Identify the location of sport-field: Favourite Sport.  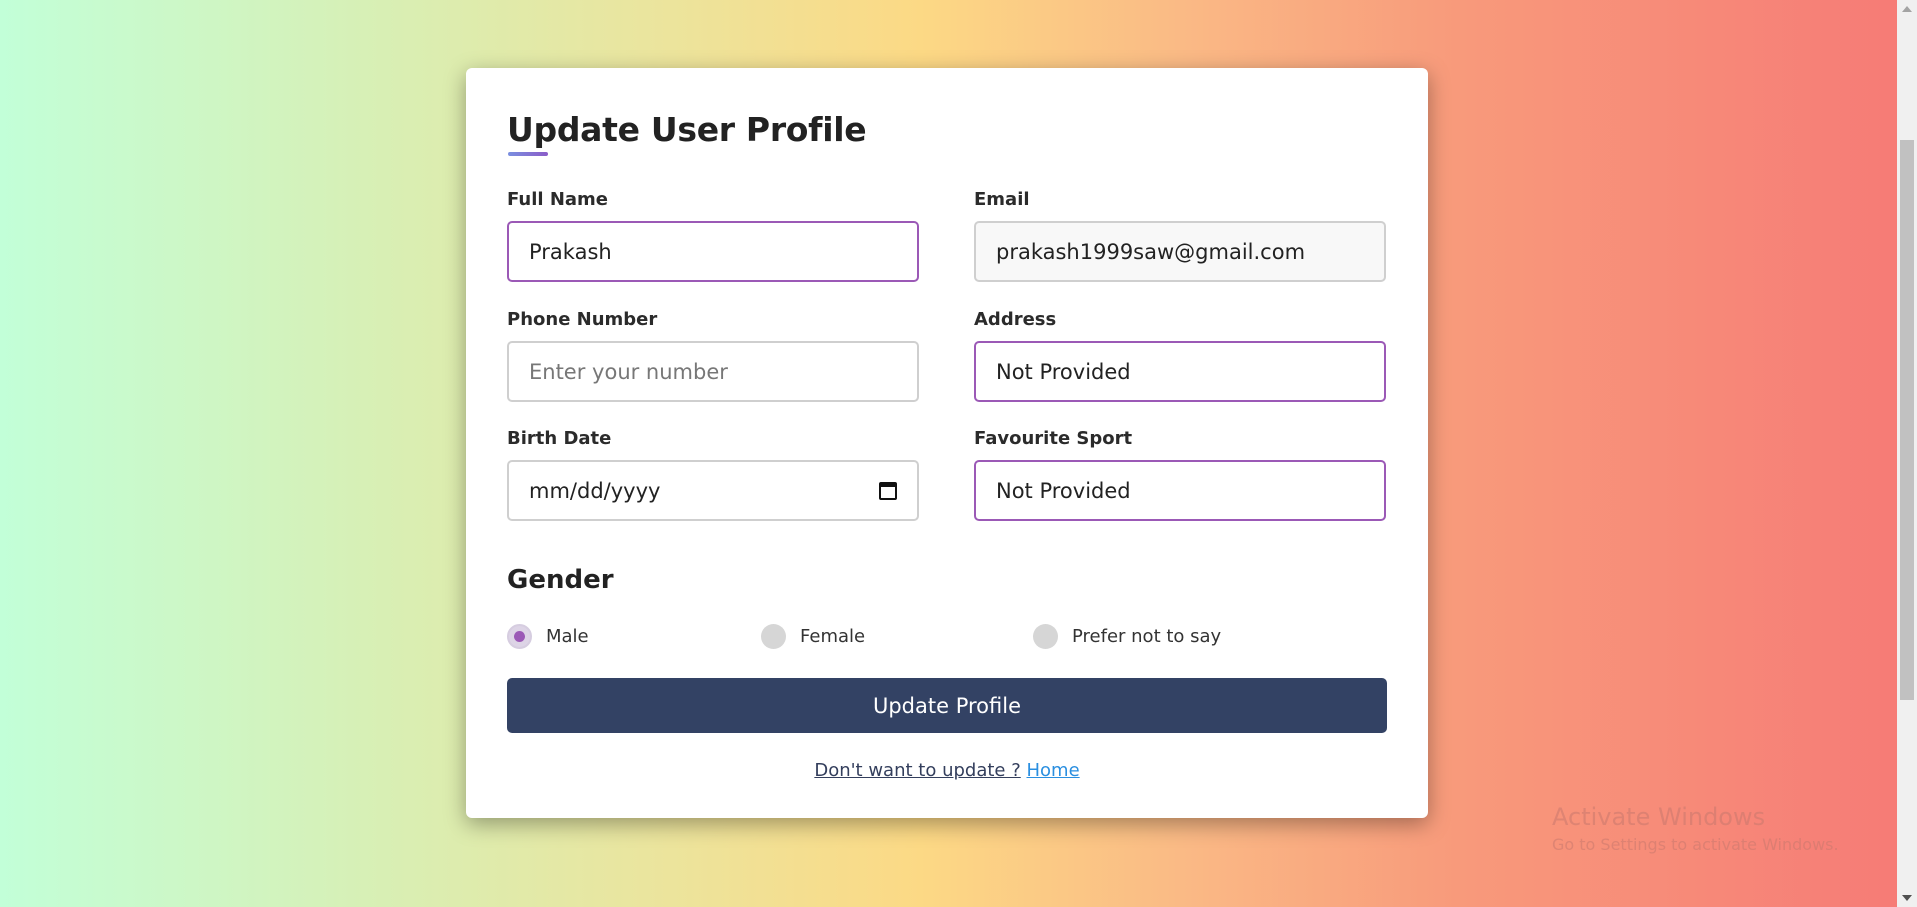
(1180, 474).